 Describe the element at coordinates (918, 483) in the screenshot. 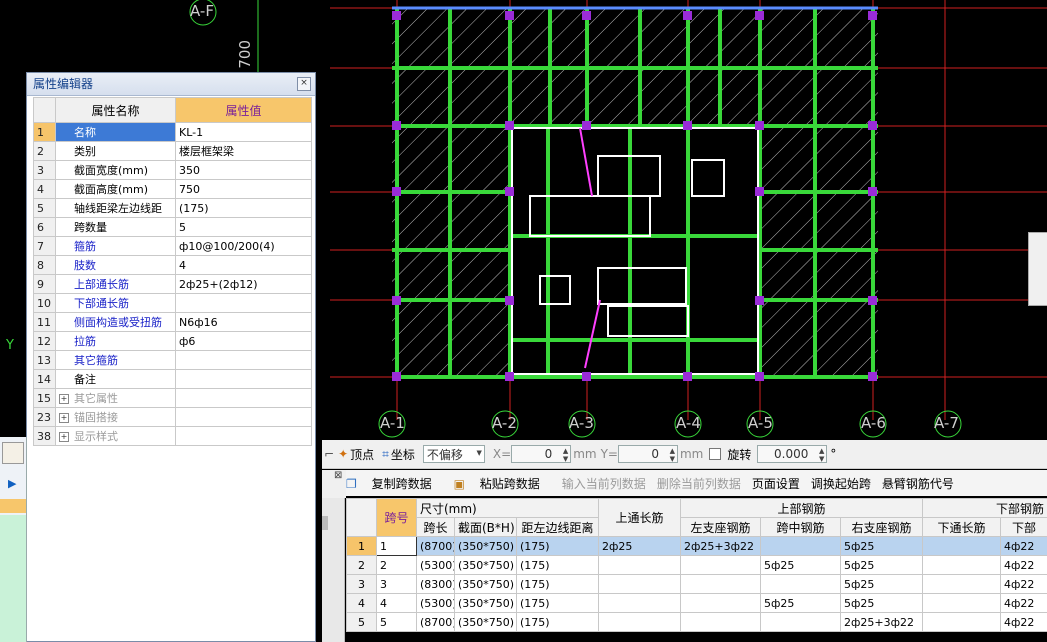

I see `cantilever-rebar-button: 悬臂钢筋代号` at that location.